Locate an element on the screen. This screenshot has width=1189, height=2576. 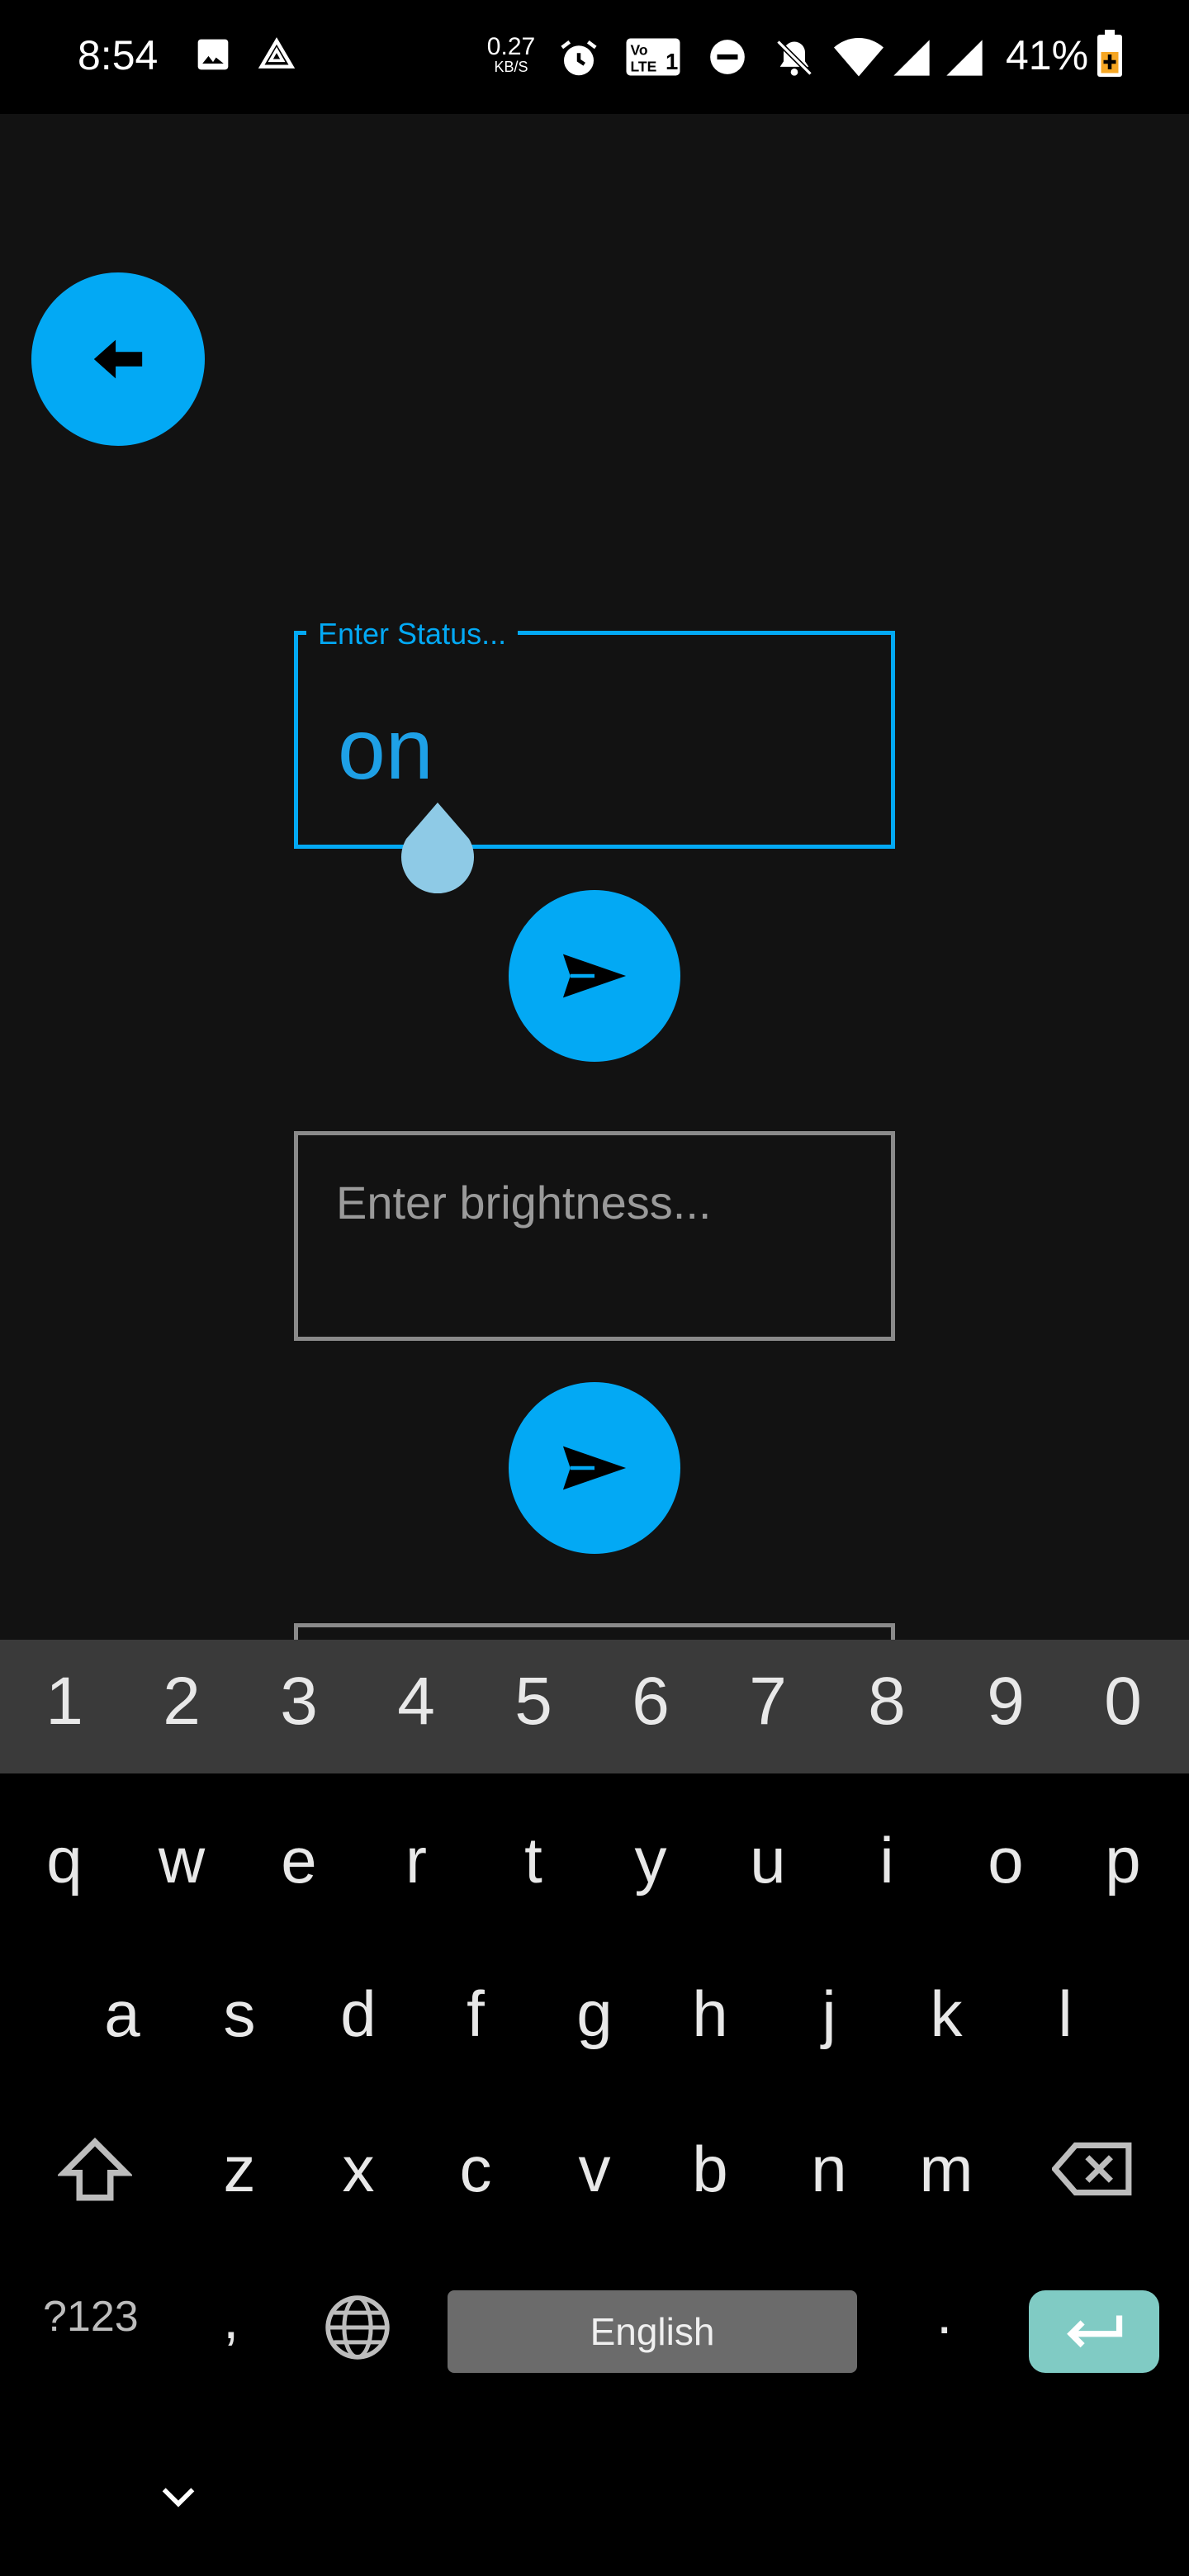
back-button is located at coordinates (118, 359).